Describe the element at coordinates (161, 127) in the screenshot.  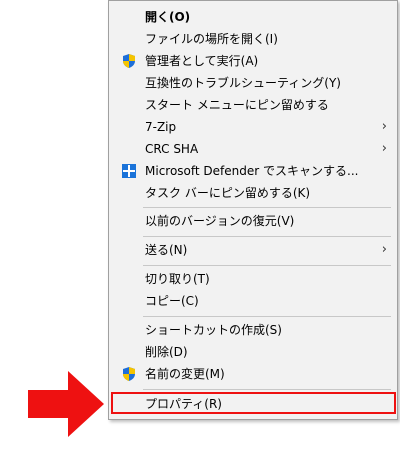
I see `menu-item-label: 7-Zip` at that location.